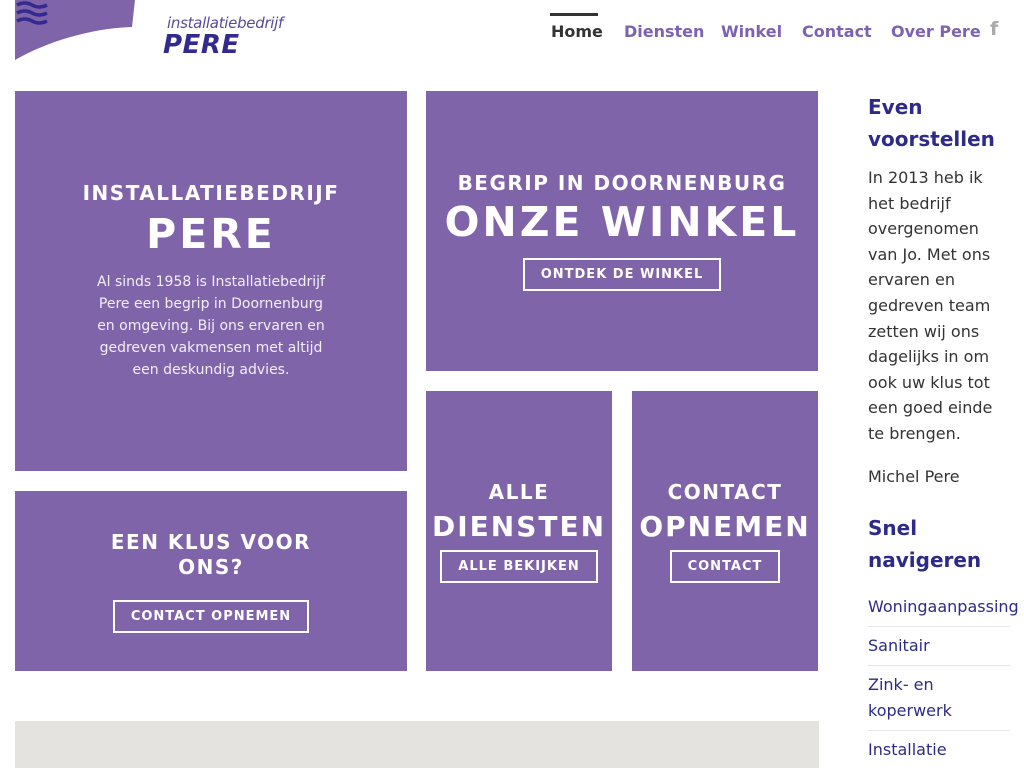 This screenshot has width=1024, height=768. I want to click on intro-title: PERE, so click(211, 233).